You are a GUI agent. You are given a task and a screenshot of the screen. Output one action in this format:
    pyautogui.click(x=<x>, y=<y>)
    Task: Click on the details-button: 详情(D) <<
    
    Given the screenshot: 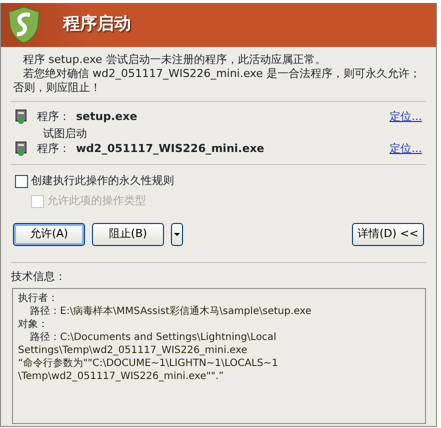 What is the action you would take?
    pyautogui.click(x=388, y=234)
    